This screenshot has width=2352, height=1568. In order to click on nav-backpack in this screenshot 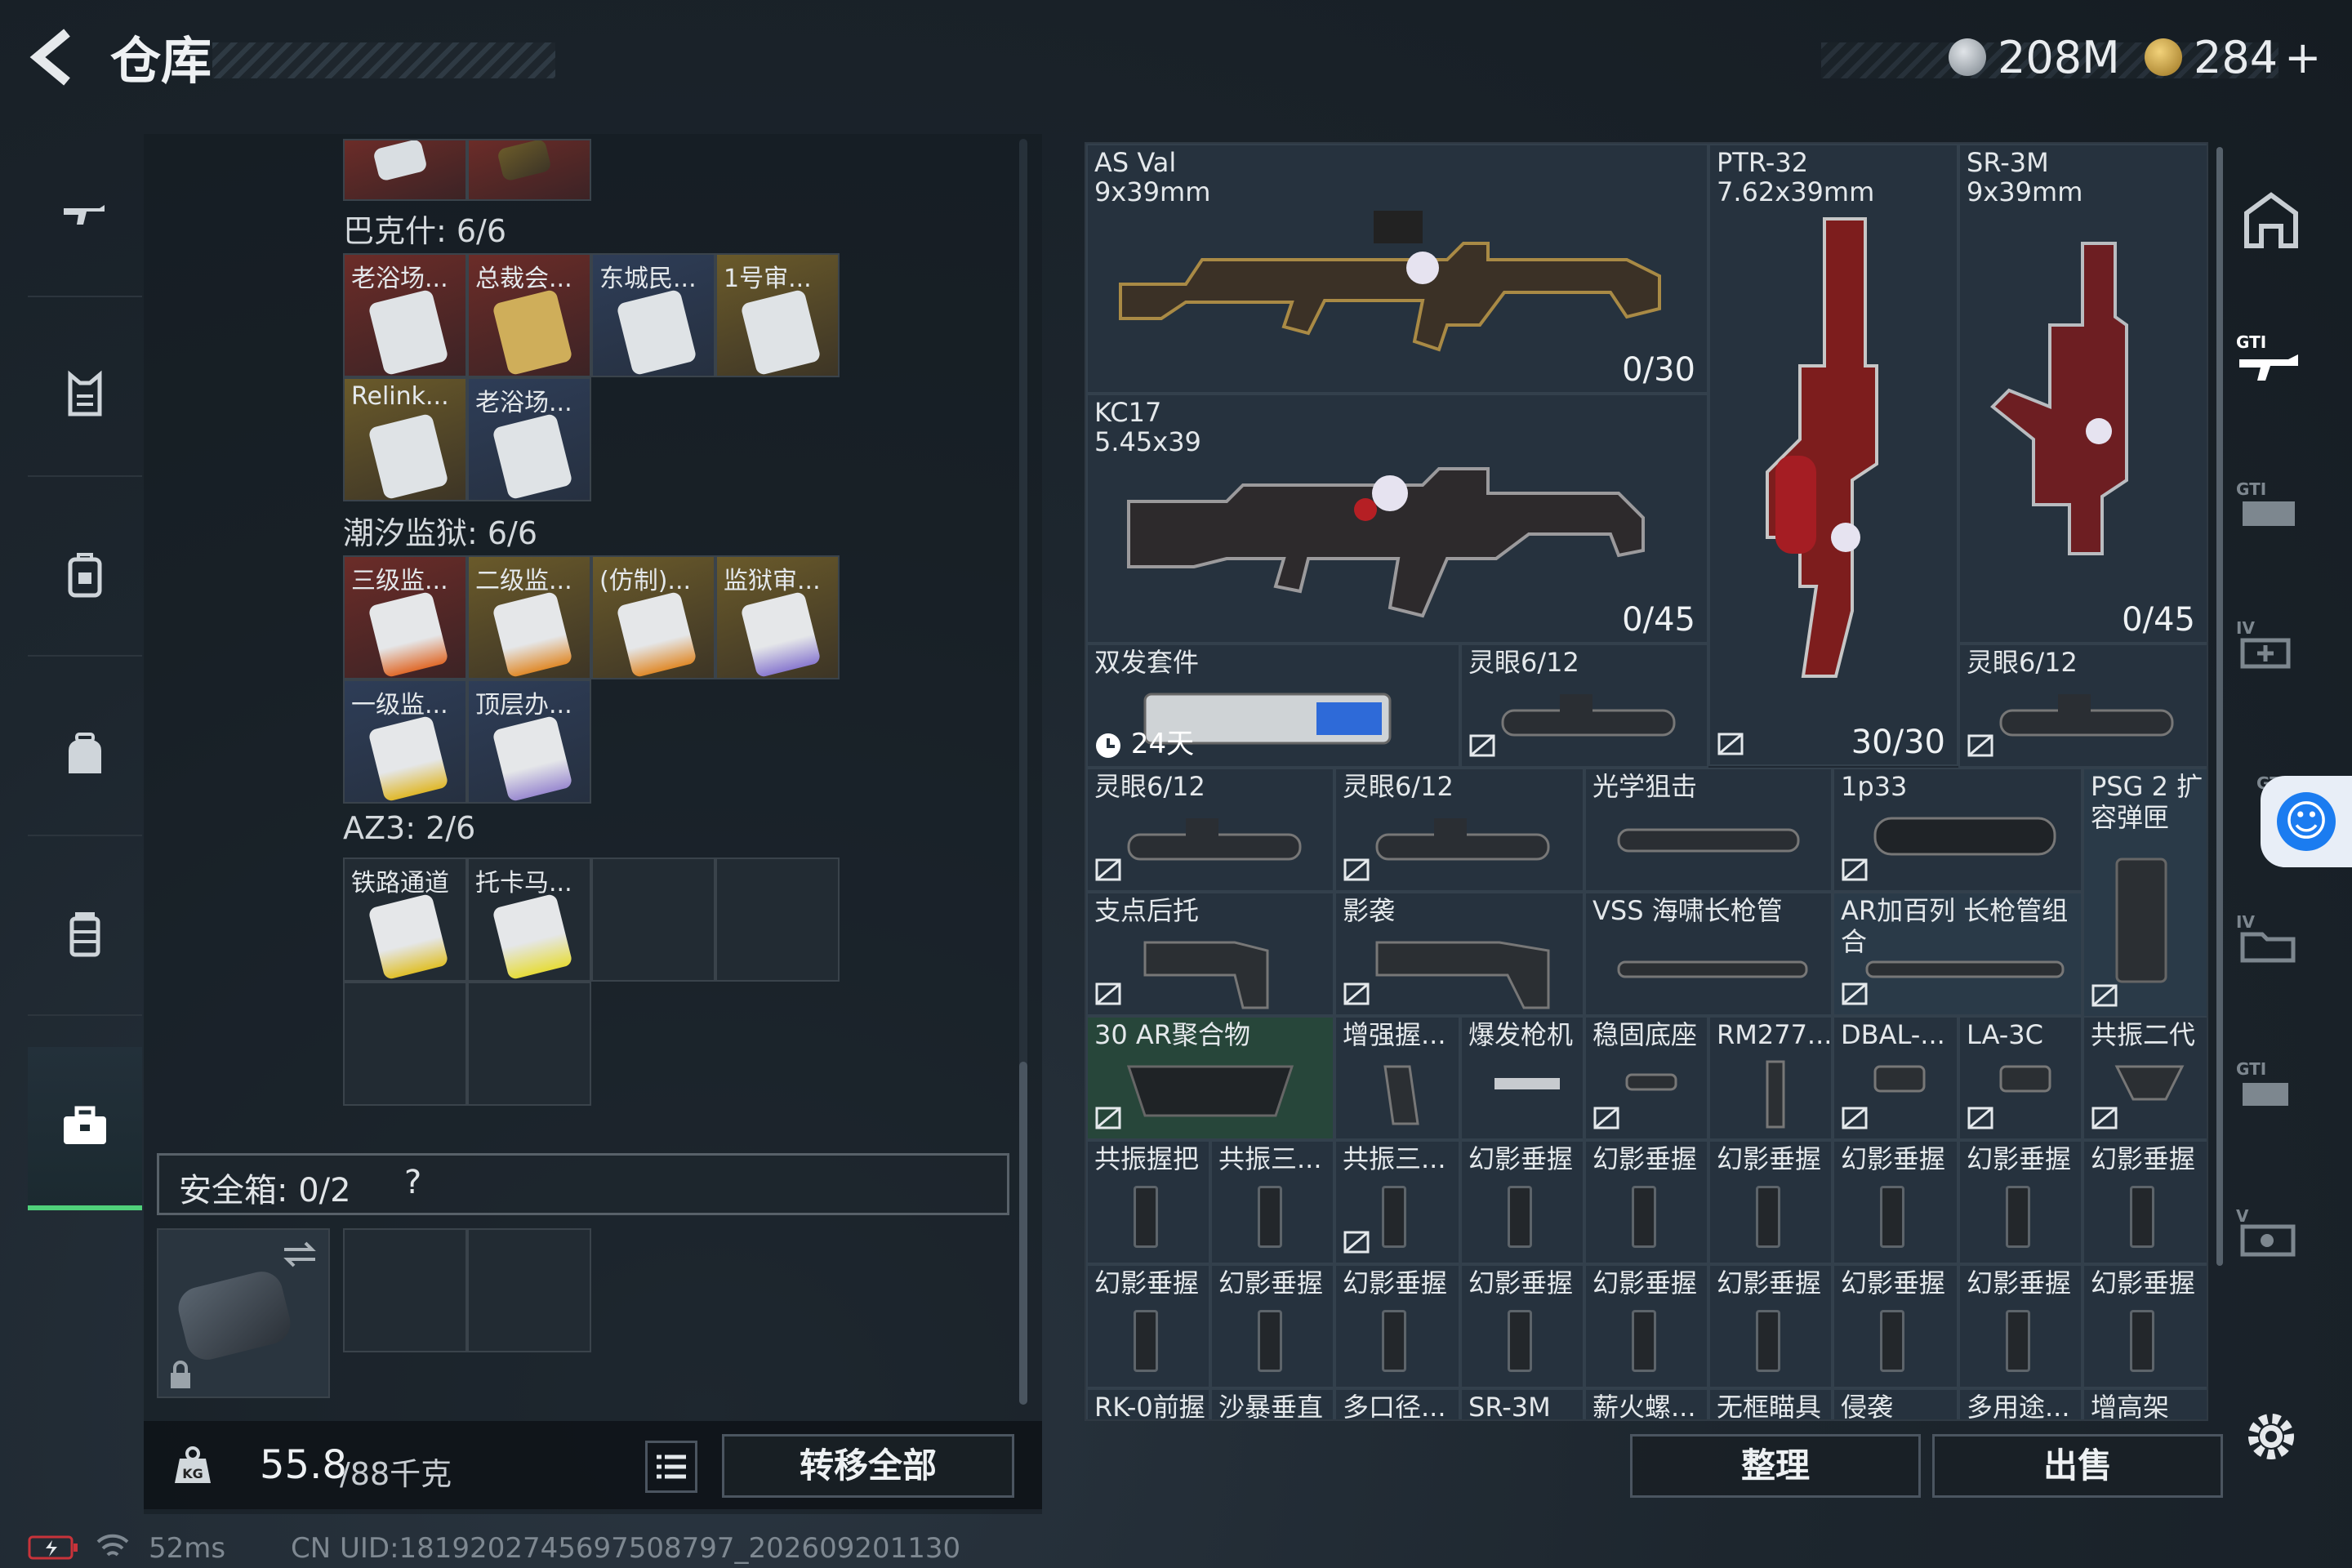, I will do `click(85, 575)`.